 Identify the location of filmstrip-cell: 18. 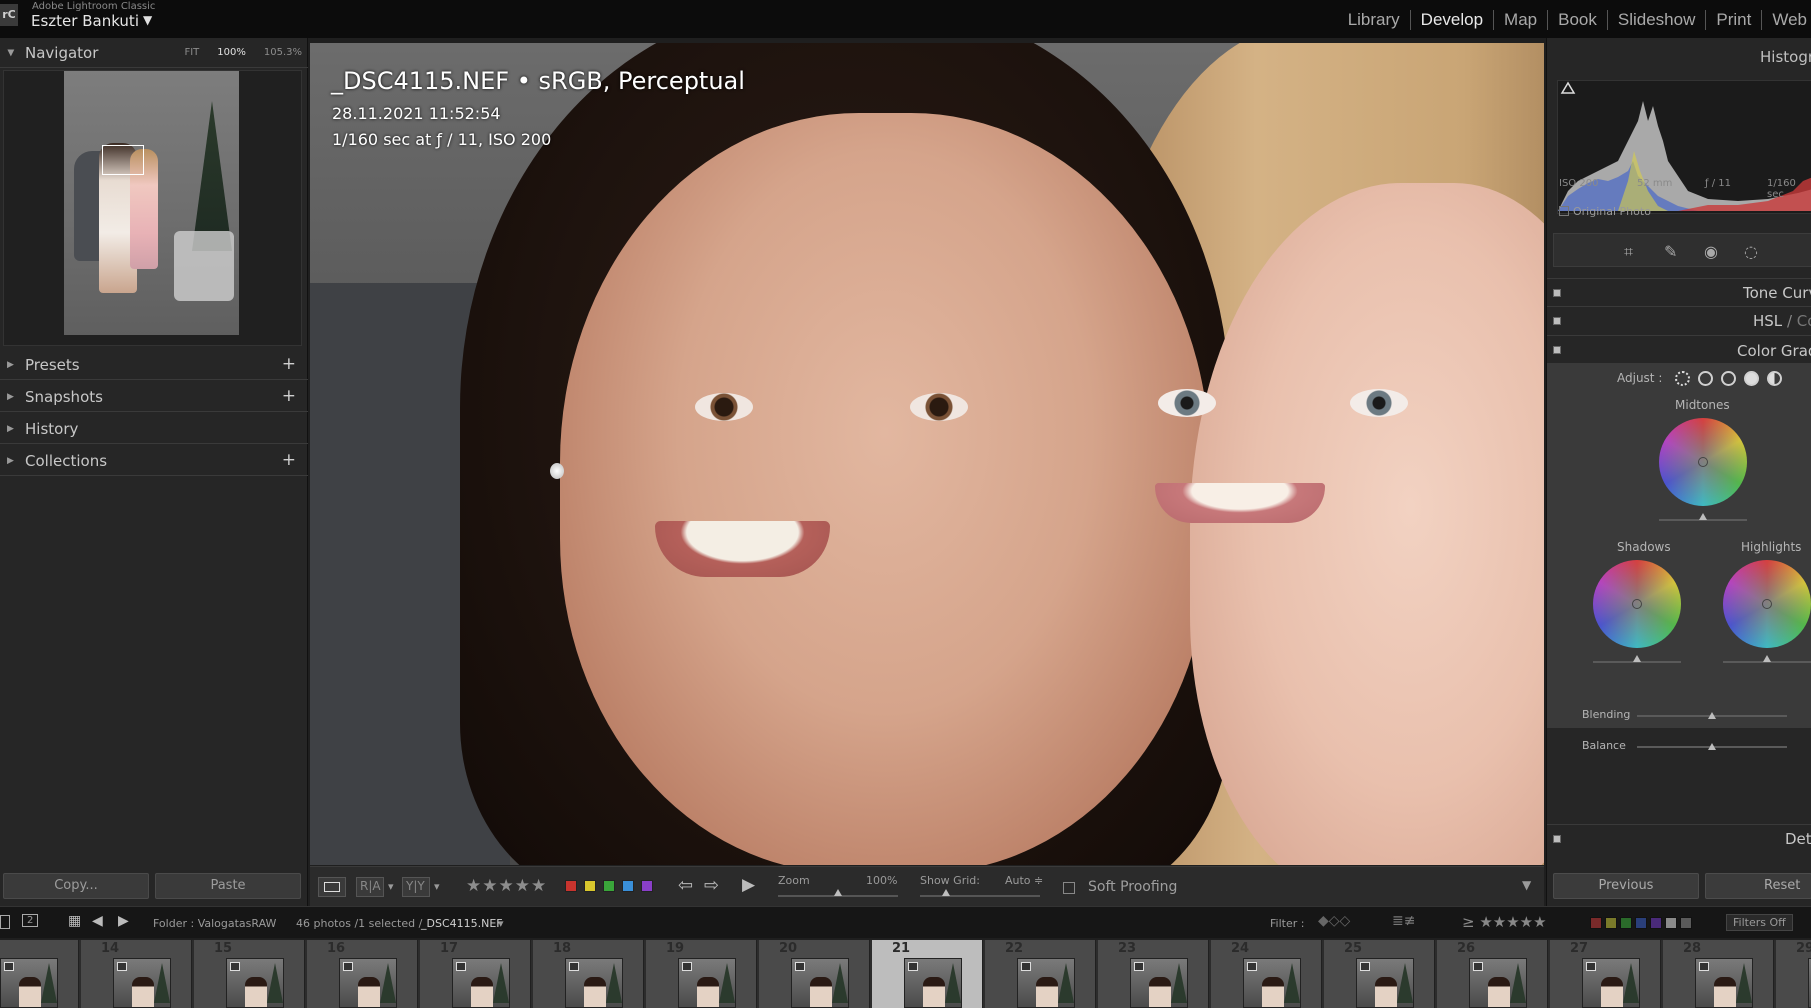
(588, 974).